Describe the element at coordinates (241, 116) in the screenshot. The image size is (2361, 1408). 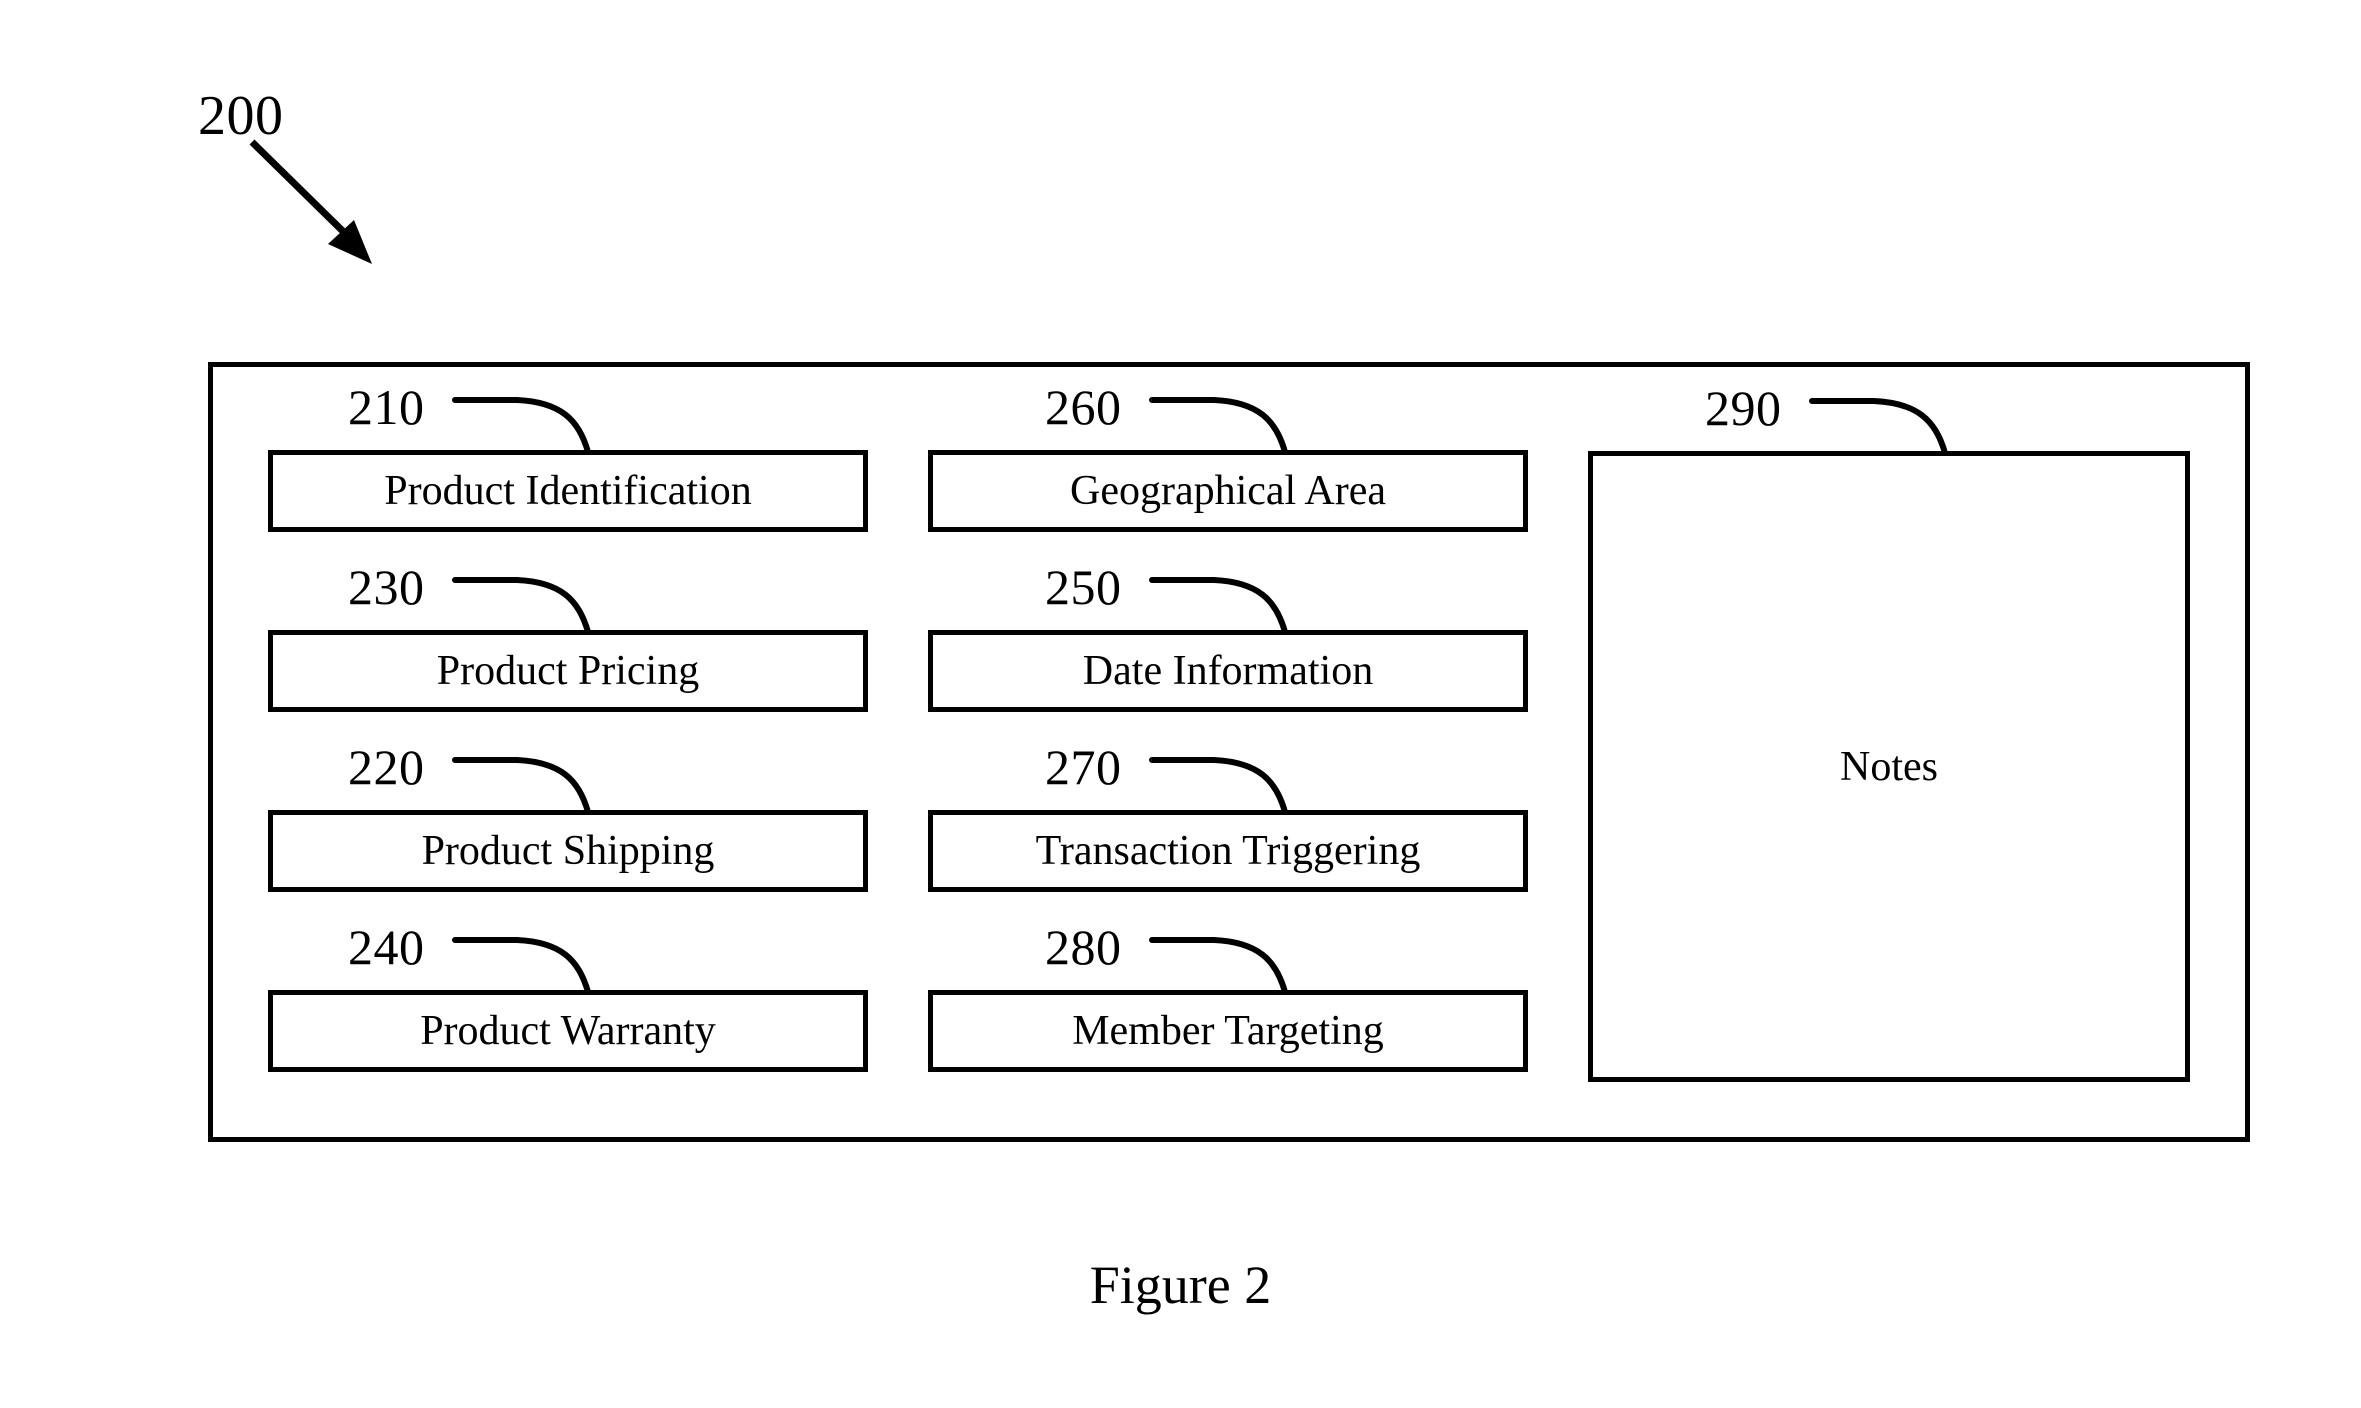
I see `figure-reference-numeral: 200` at that location.